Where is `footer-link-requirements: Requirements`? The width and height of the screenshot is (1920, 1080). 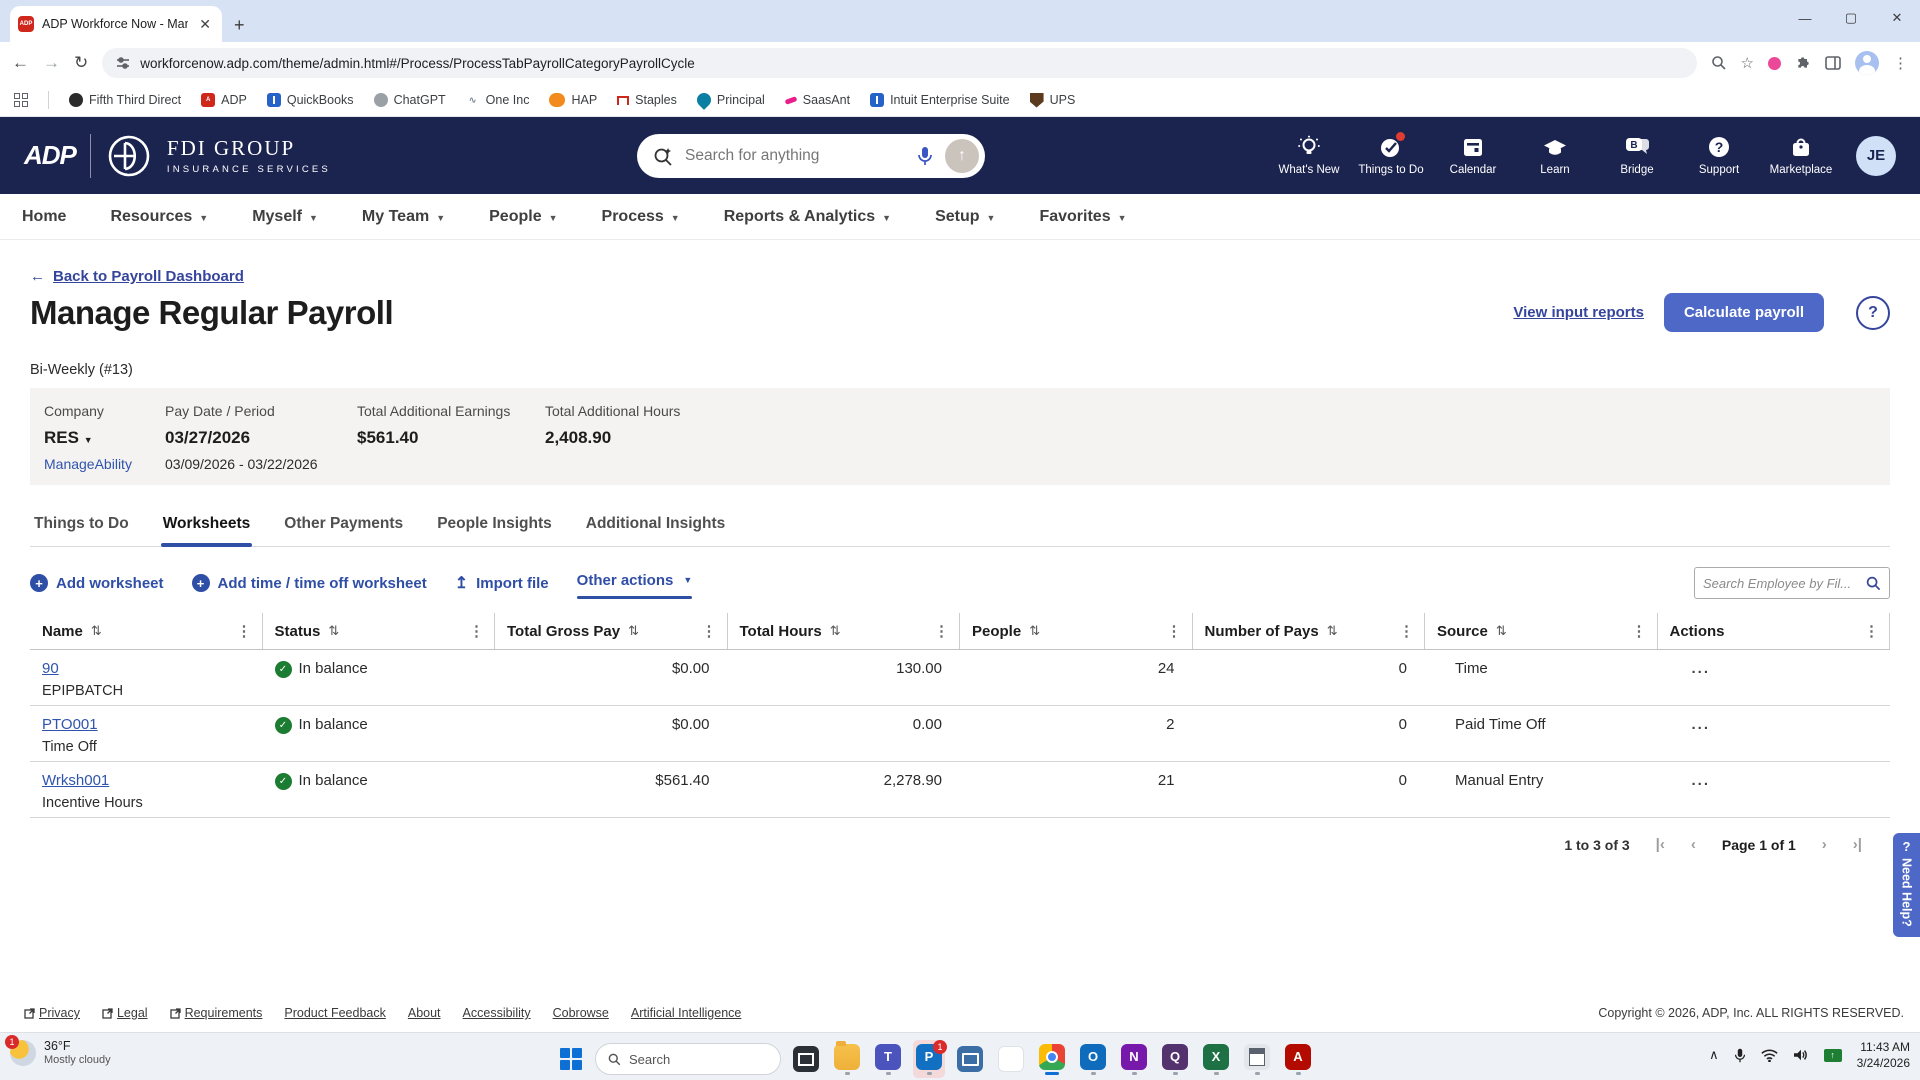
footer-link-requirements: Requirements is located at coordinates (215, 1013).